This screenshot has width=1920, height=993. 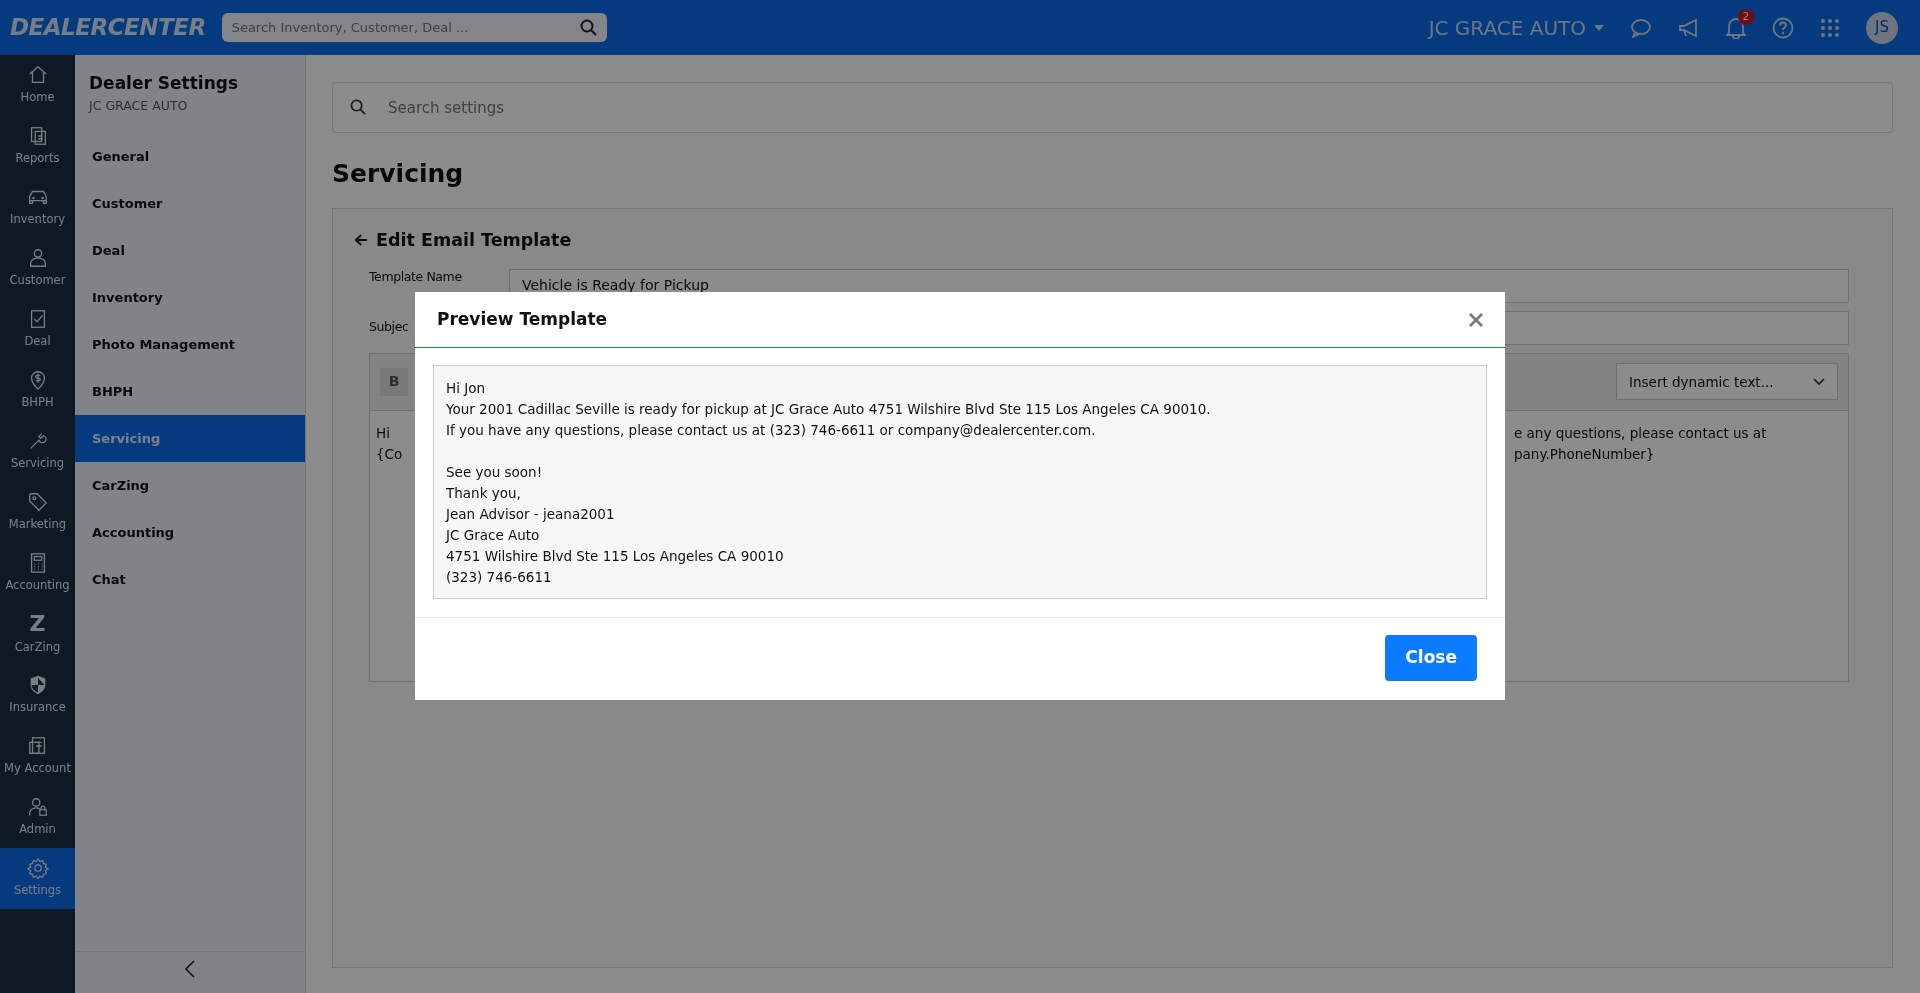 I want to click on settings-menu-item: Customer, so click(x=190, y=204).